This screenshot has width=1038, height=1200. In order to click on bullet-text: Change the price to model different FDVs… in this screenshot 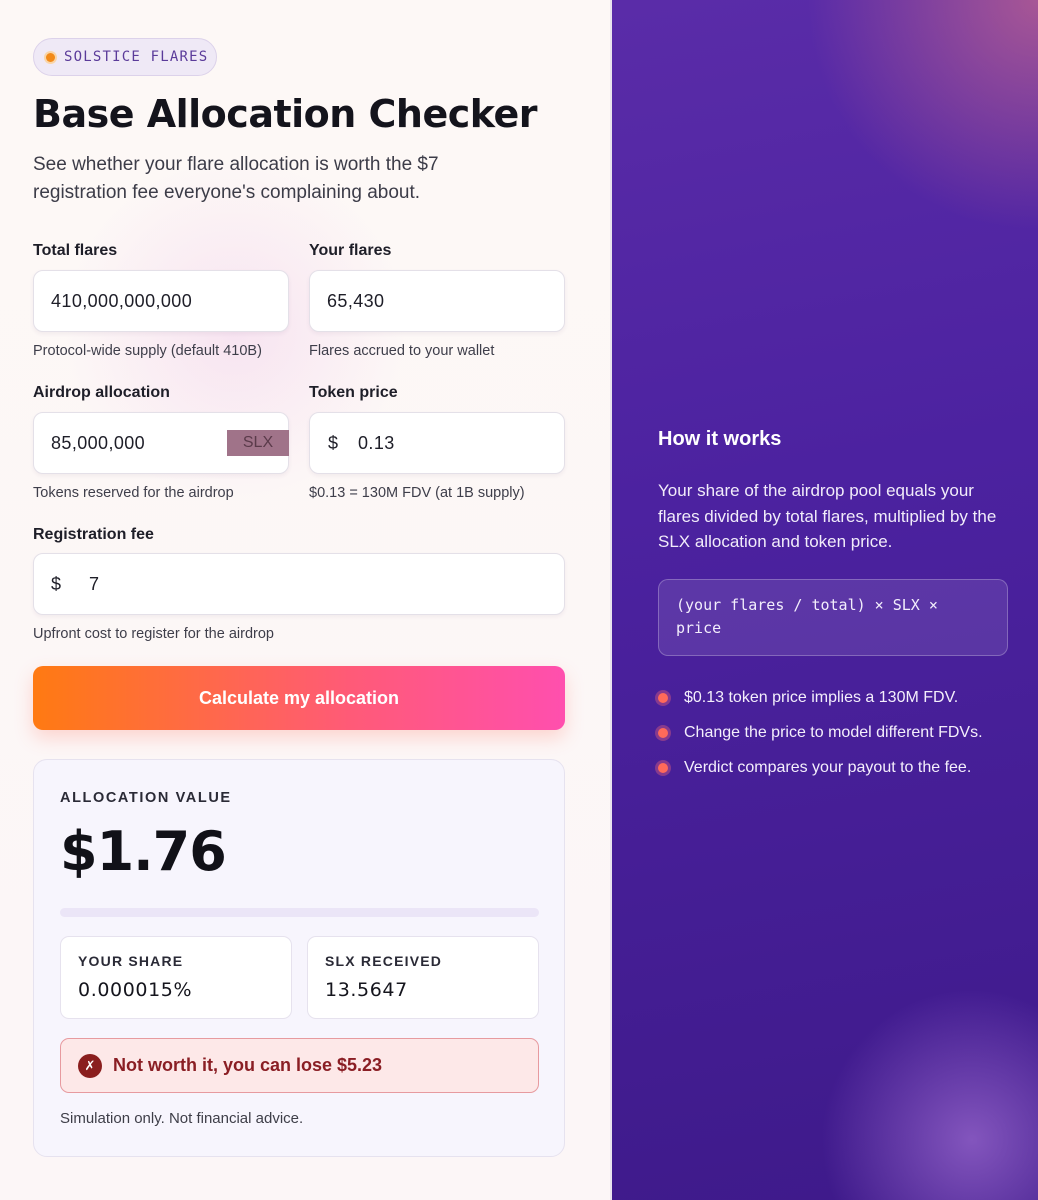, I will do `click(833, 732)`.